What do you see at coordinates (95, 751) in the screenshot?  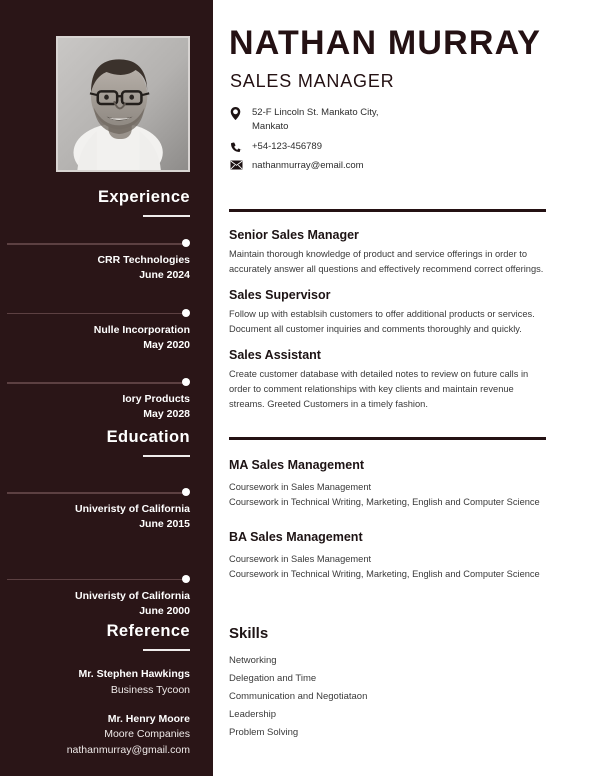 I see `reference-email: nathanmurray@gmail.com` at bounding box center [95, 751].